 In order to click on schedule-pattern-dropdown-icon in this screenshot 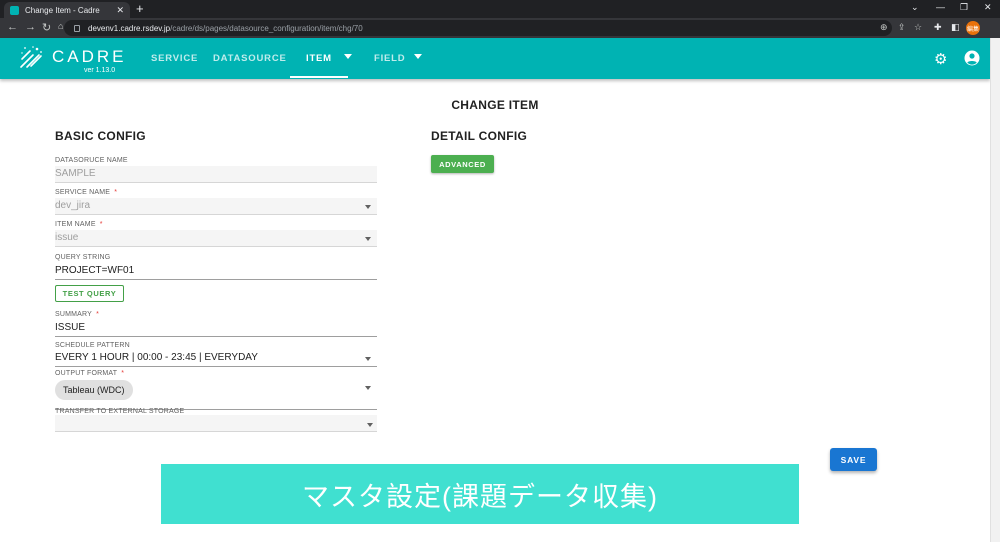, I will do `click(368, 359)`.